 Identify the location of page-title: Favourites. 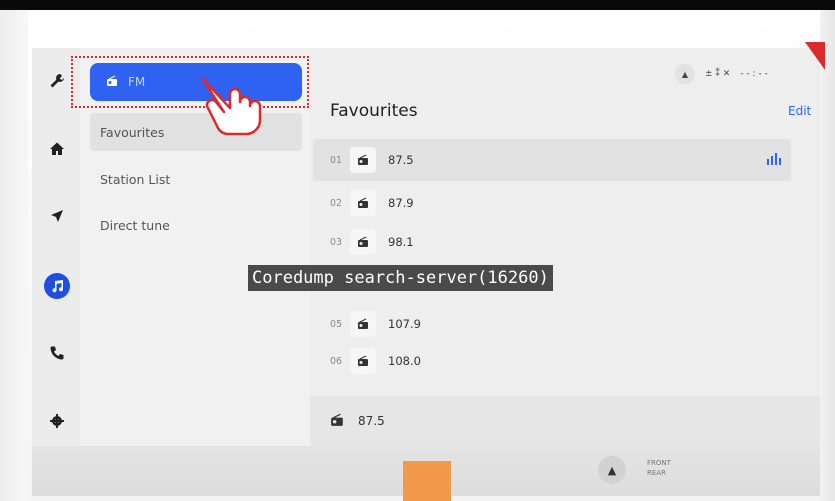
(374, 111).